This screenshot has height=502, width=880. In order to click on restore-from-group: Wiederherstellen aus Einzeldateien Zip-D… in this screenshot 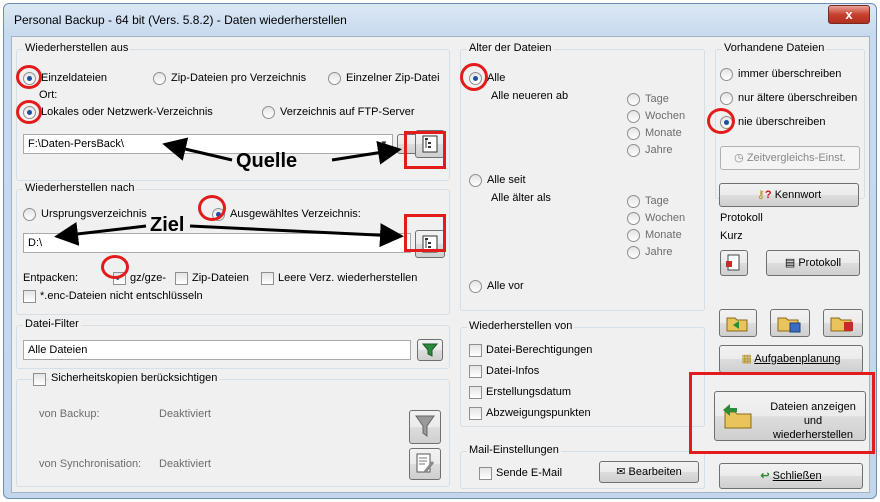, I will do `click(233, 111)`.